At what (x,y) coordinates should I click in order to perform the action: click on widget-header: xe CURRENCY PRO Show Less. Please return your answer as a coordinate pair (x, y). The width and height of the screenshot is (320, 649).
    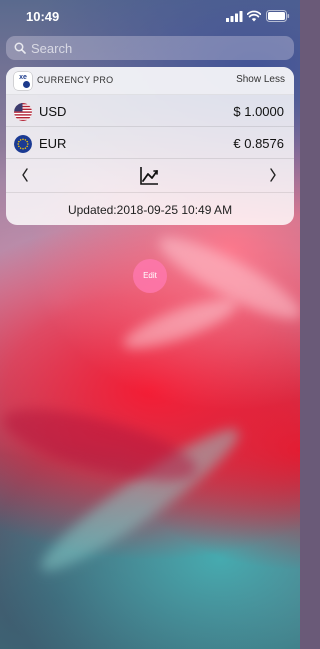
    Looking at the image, I should click on (150, 81).